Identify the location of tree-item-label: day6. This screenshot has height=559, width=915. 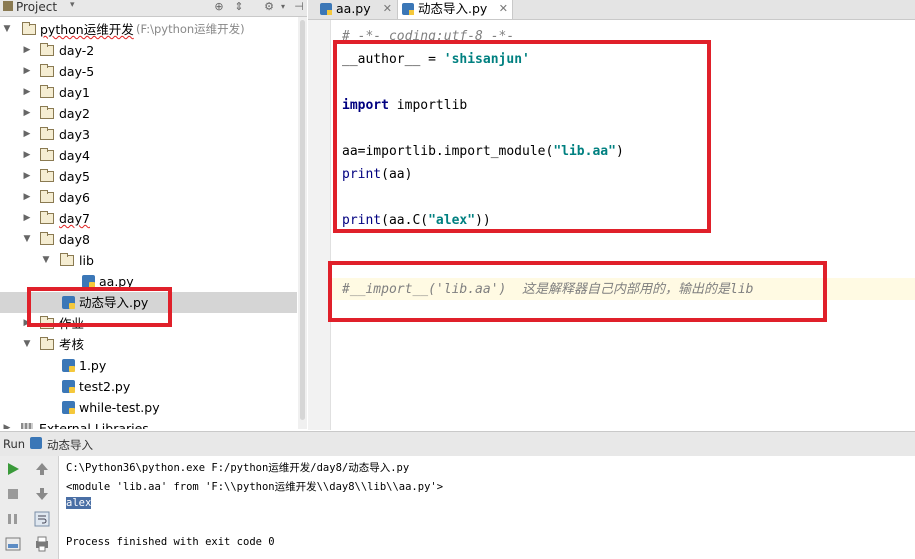
(74, 197).